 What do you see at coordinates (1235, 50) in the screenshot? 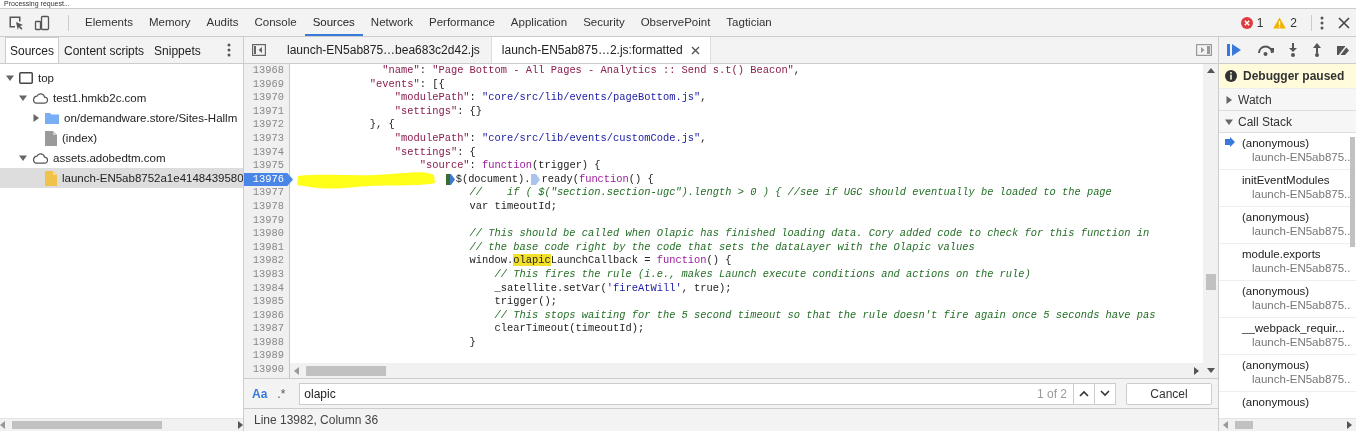
I see `resume-icon` at bounding box center [1235, 50].